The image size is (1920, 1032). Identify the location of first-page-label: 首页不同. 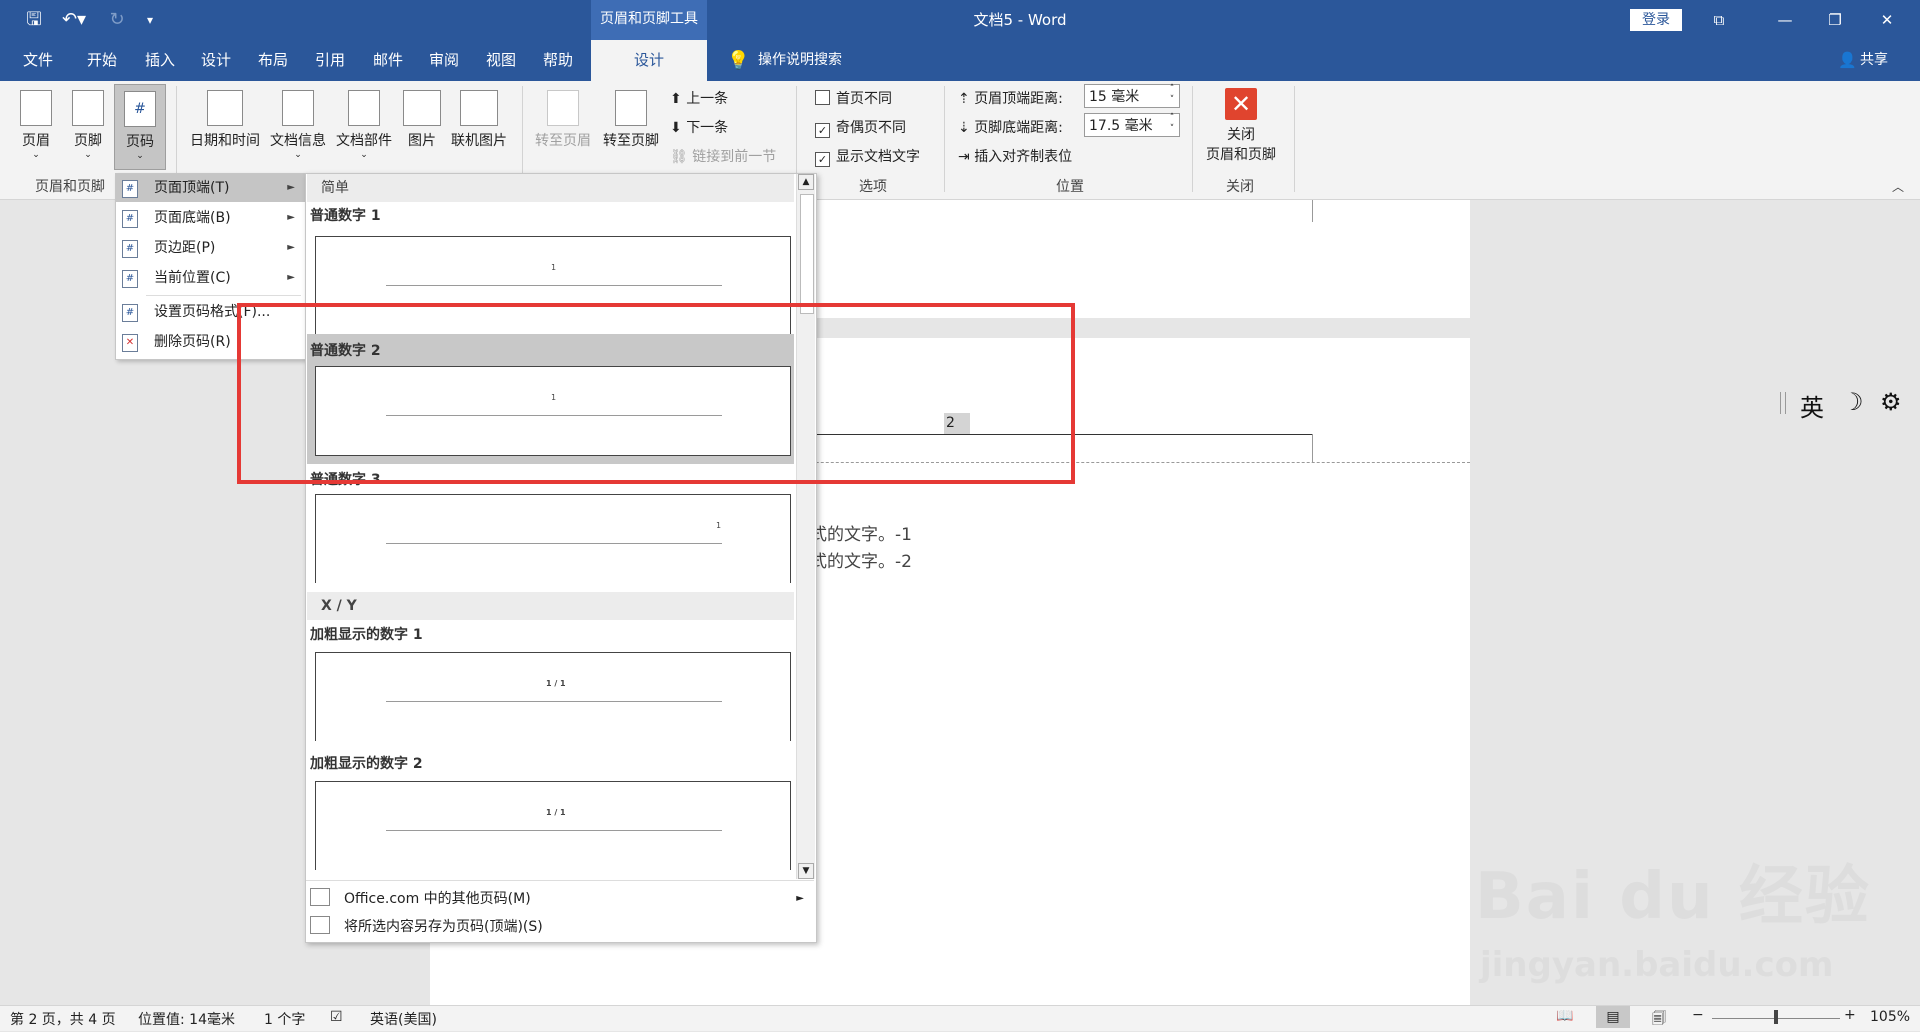
(864, 99).